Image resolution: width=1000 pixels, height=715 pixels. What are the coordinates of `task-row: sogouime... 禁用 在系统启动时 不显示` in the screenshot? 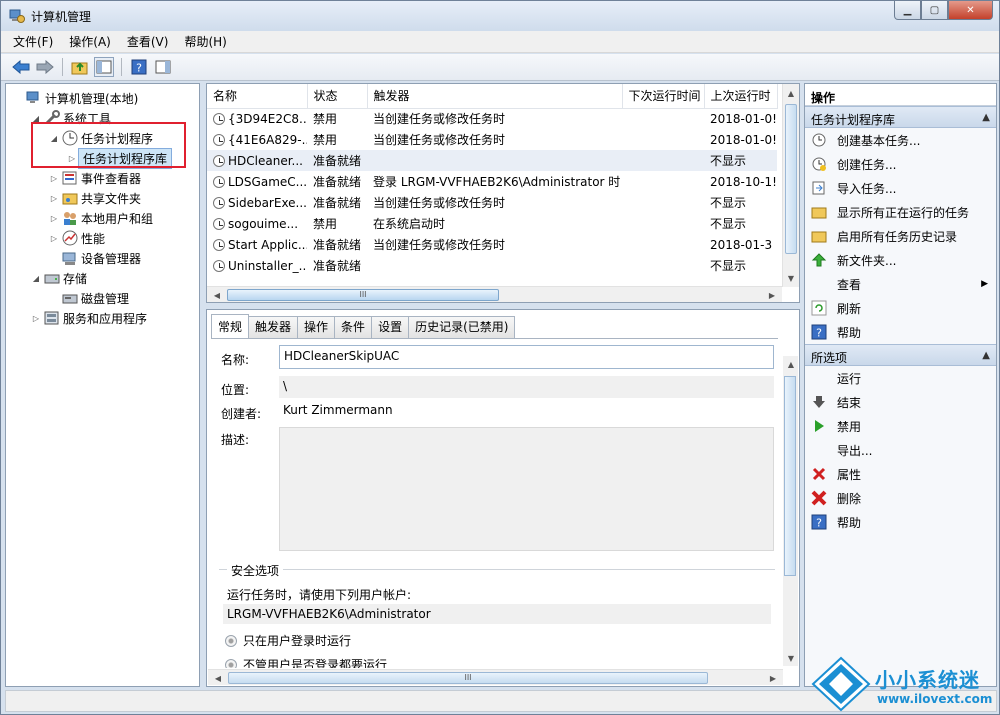 It's located at (492, 223).